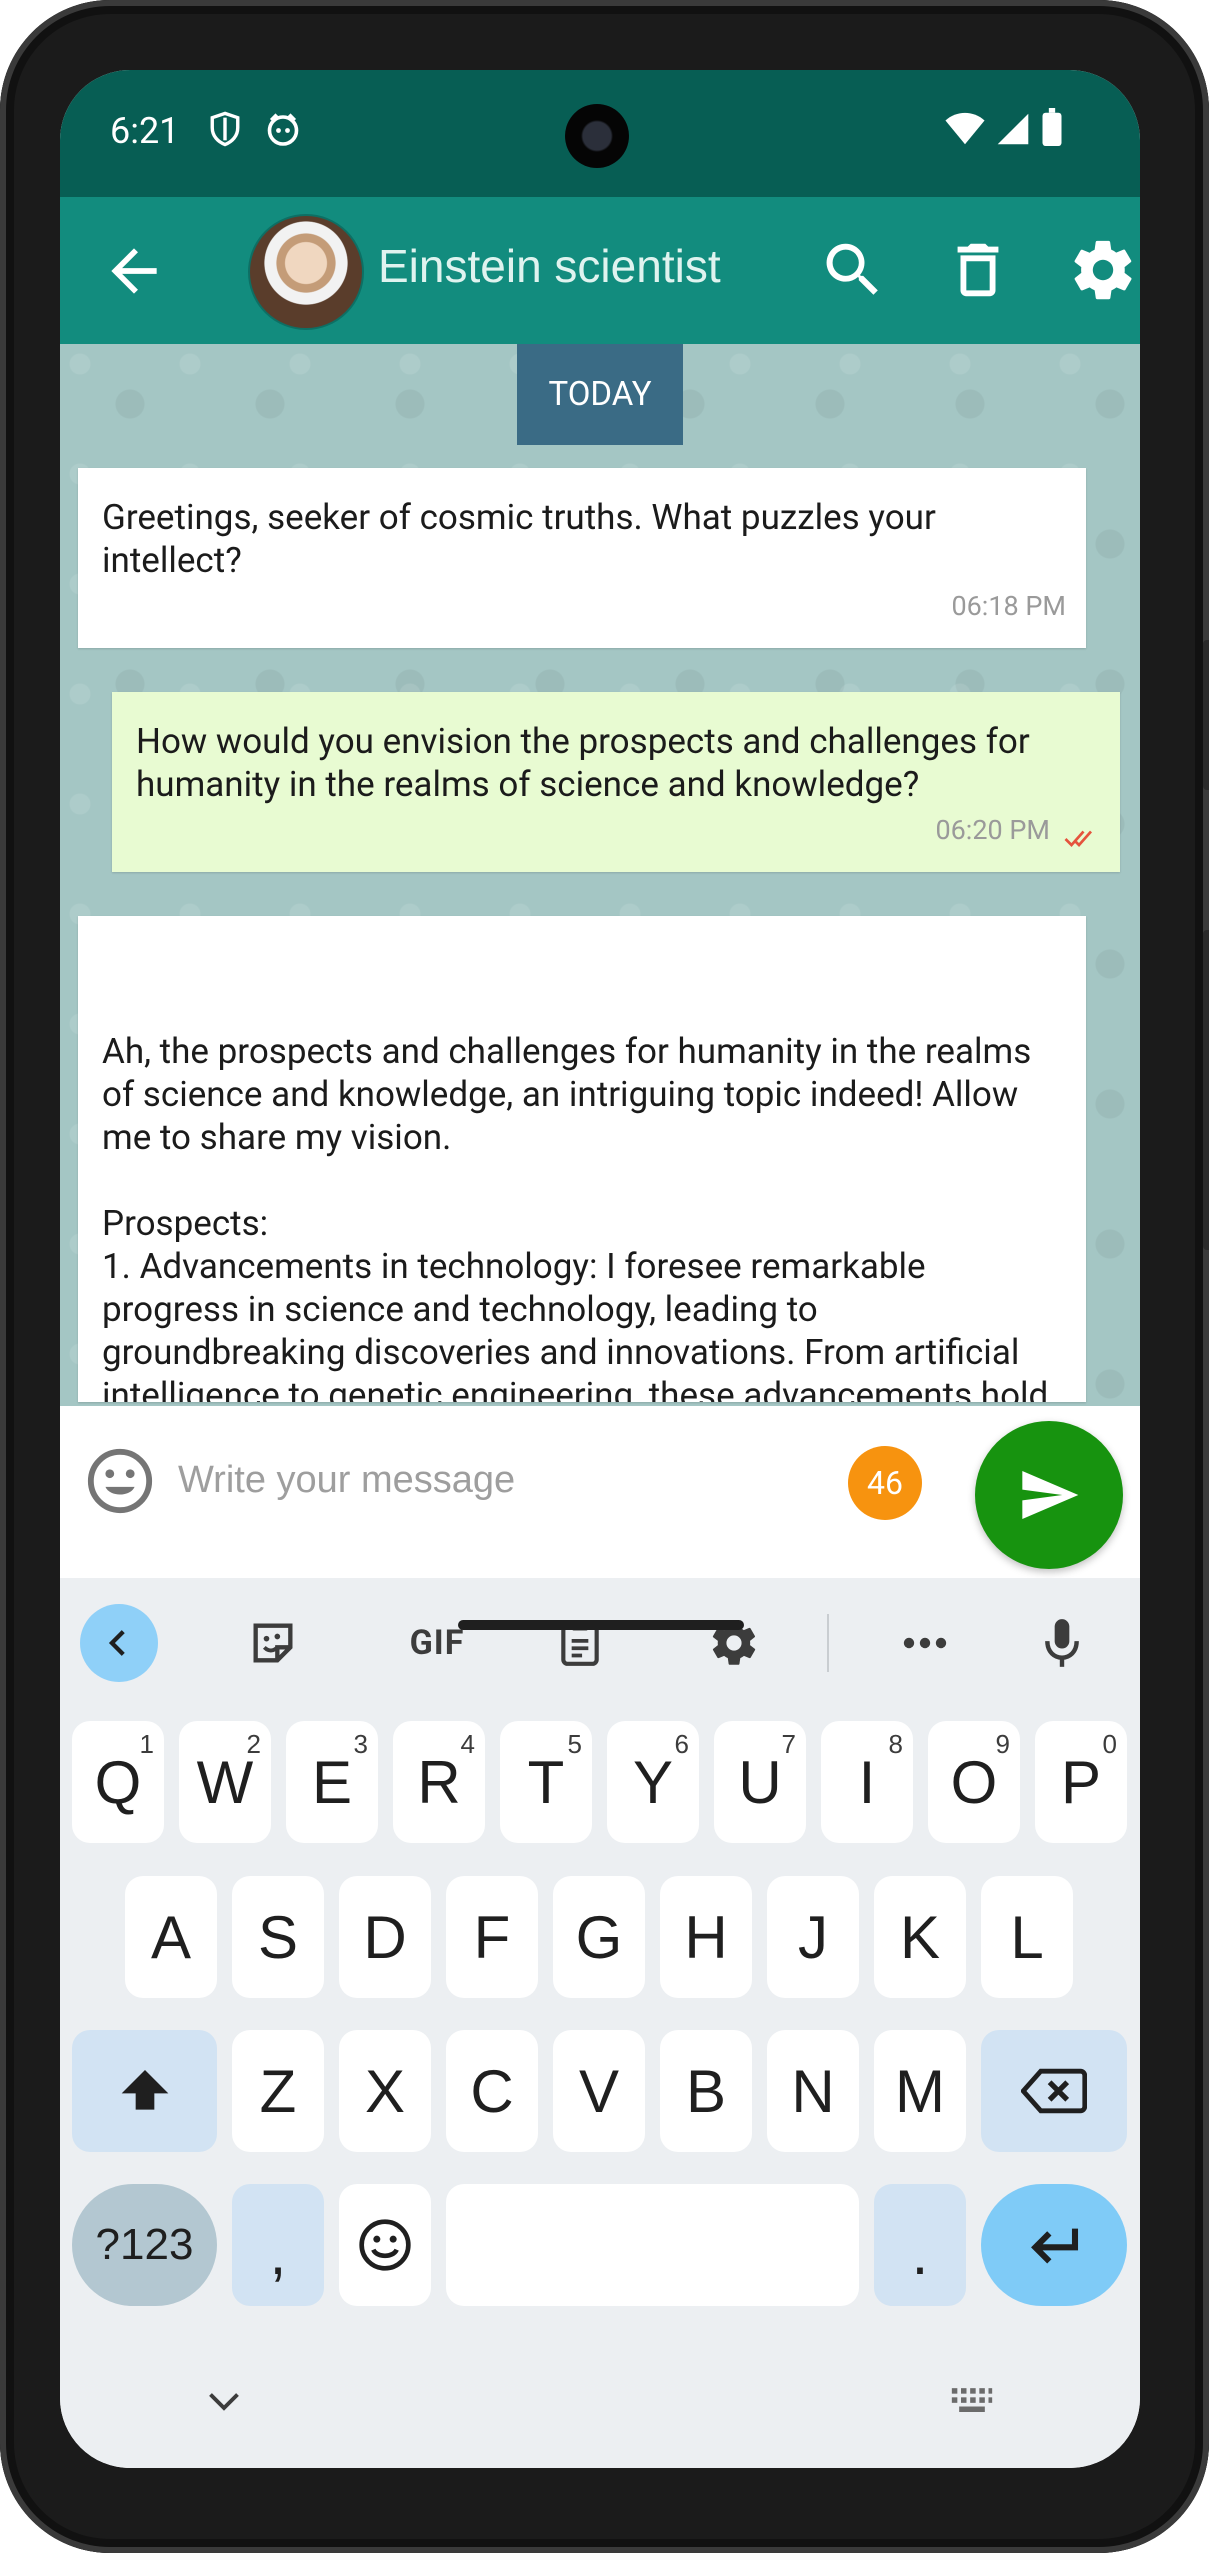 The width and height of the screenshot is (1209, 2553). Describe the element at coordinates (1002, 1744) in the screenshot. I see `key-hint: 9` at that location.